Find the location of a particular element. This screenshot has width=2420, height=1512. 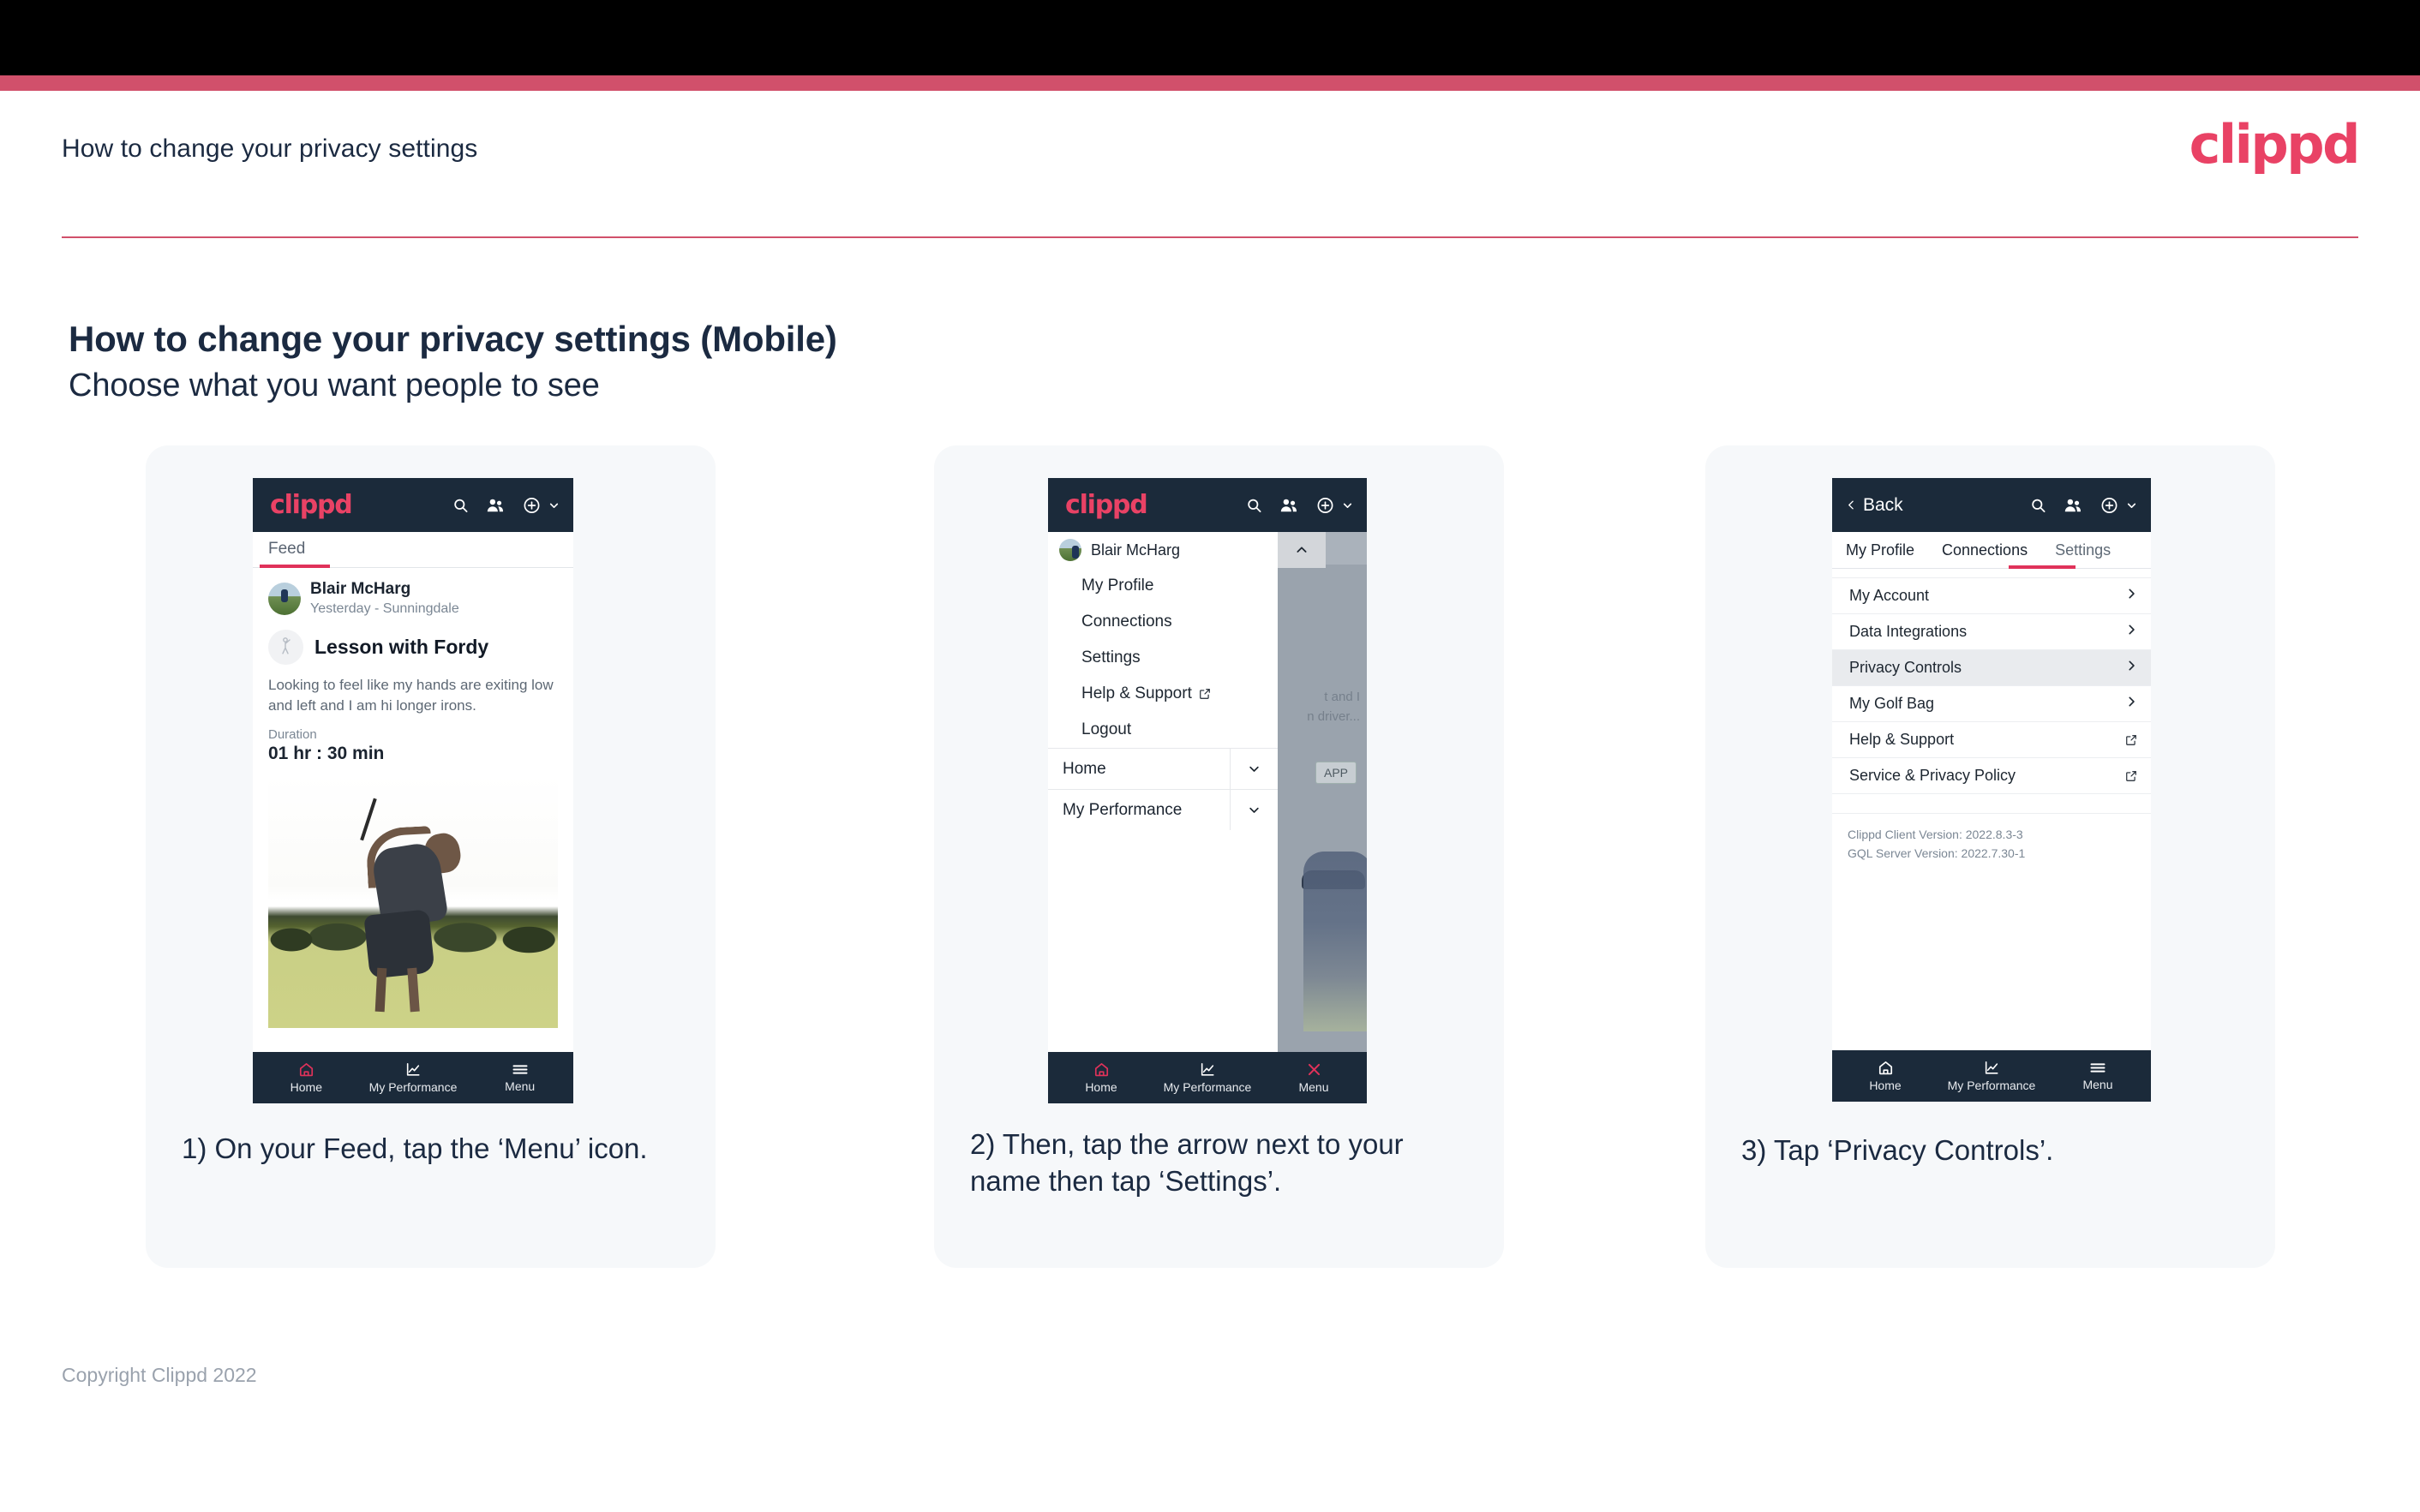

dimmed-golfer is located at coordinates (1335, 942).